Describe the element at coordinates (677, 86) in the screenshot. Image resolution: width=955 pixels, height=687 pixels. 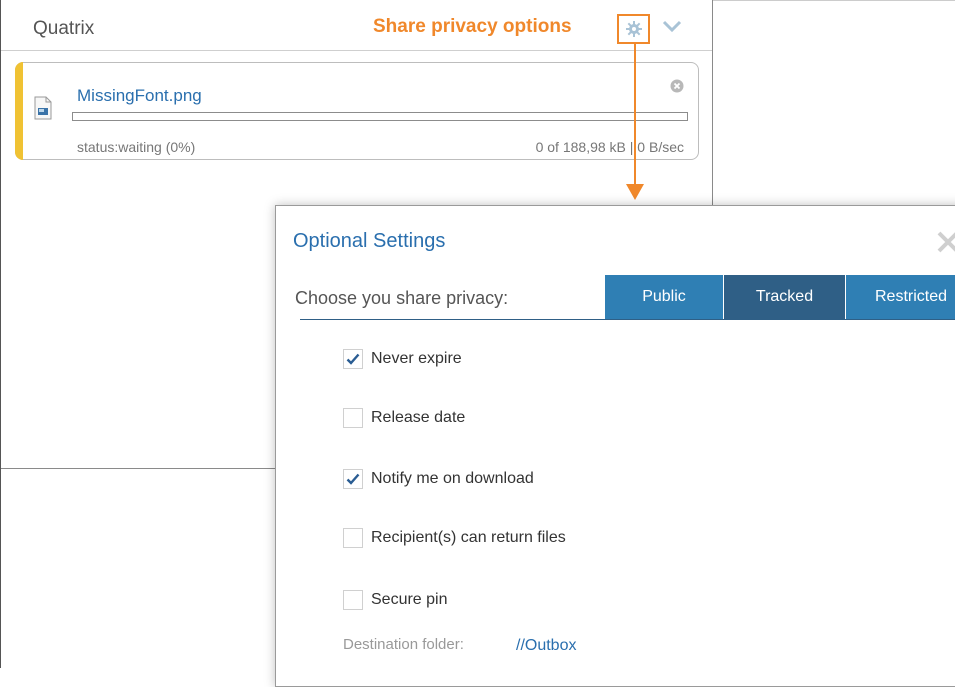
I see `remove-file-icon` at that location.